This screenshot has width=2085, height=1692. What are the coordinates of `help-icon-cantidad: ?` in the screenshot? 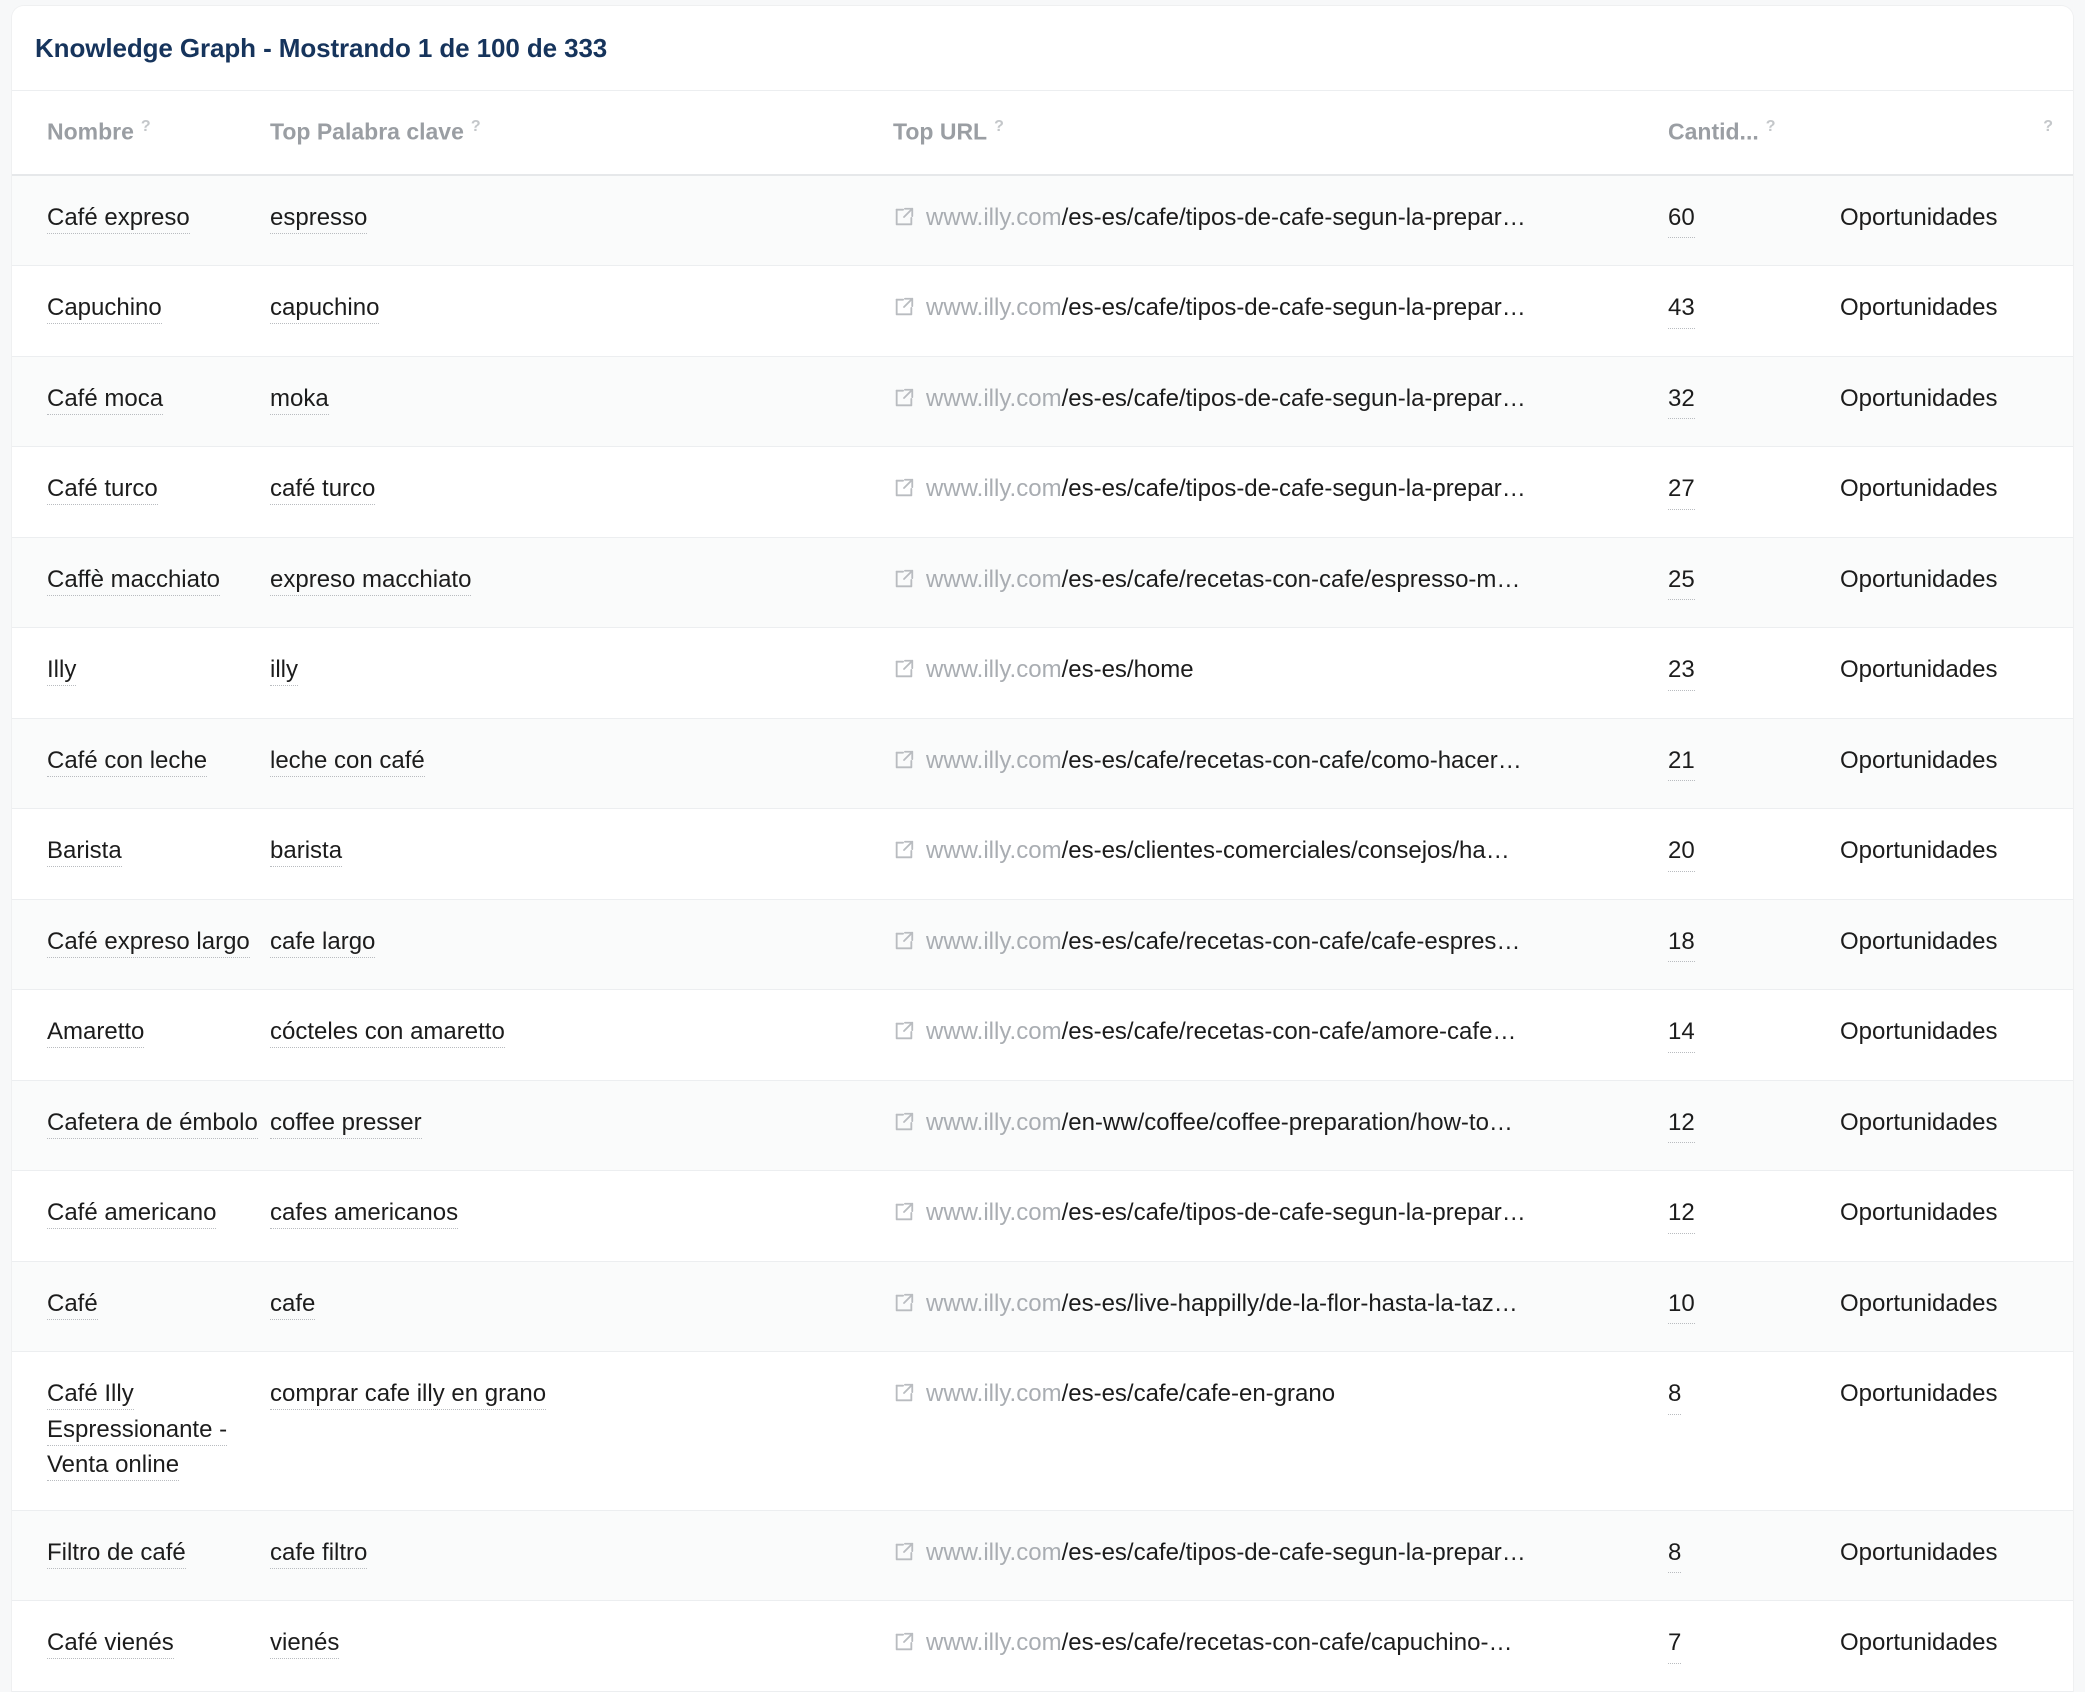 It's located at (1771, 126).